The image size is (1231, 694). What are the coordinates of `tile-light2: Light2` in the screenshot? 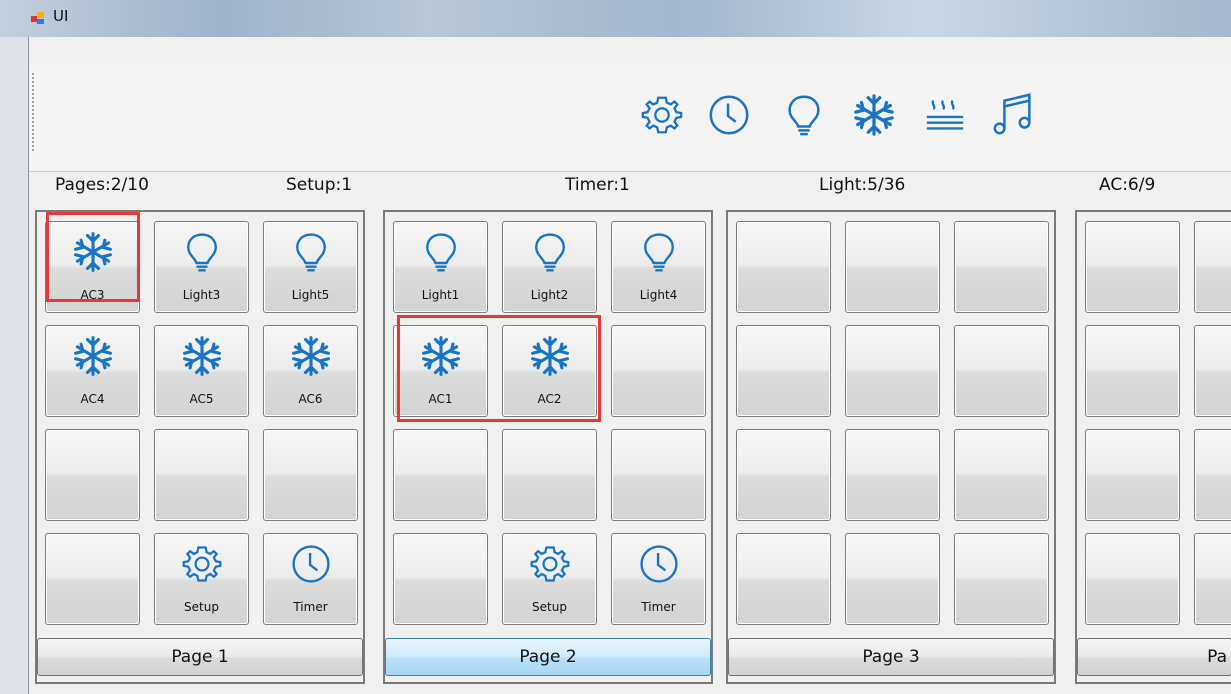 It's located at (549, 267).